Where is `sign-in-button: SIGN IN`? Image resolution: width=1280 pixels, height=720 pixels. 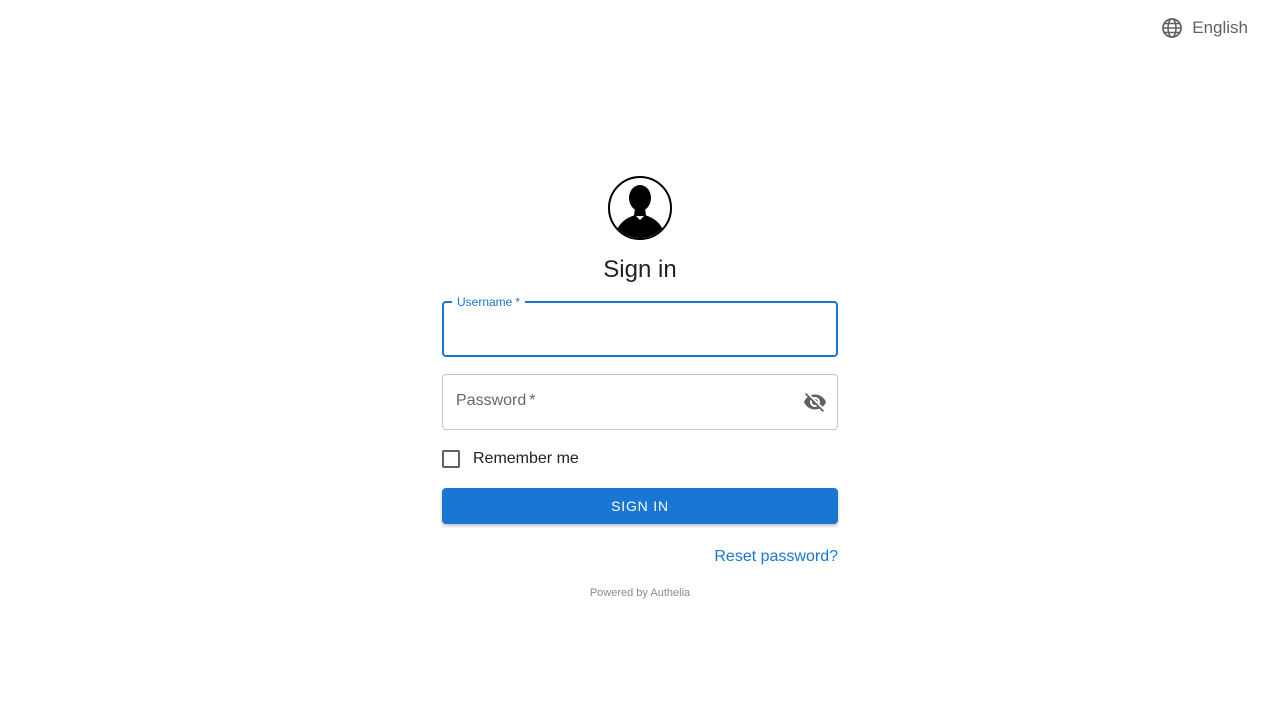
sign-in-button: SIGN IN is located at coordinates (640, 506).